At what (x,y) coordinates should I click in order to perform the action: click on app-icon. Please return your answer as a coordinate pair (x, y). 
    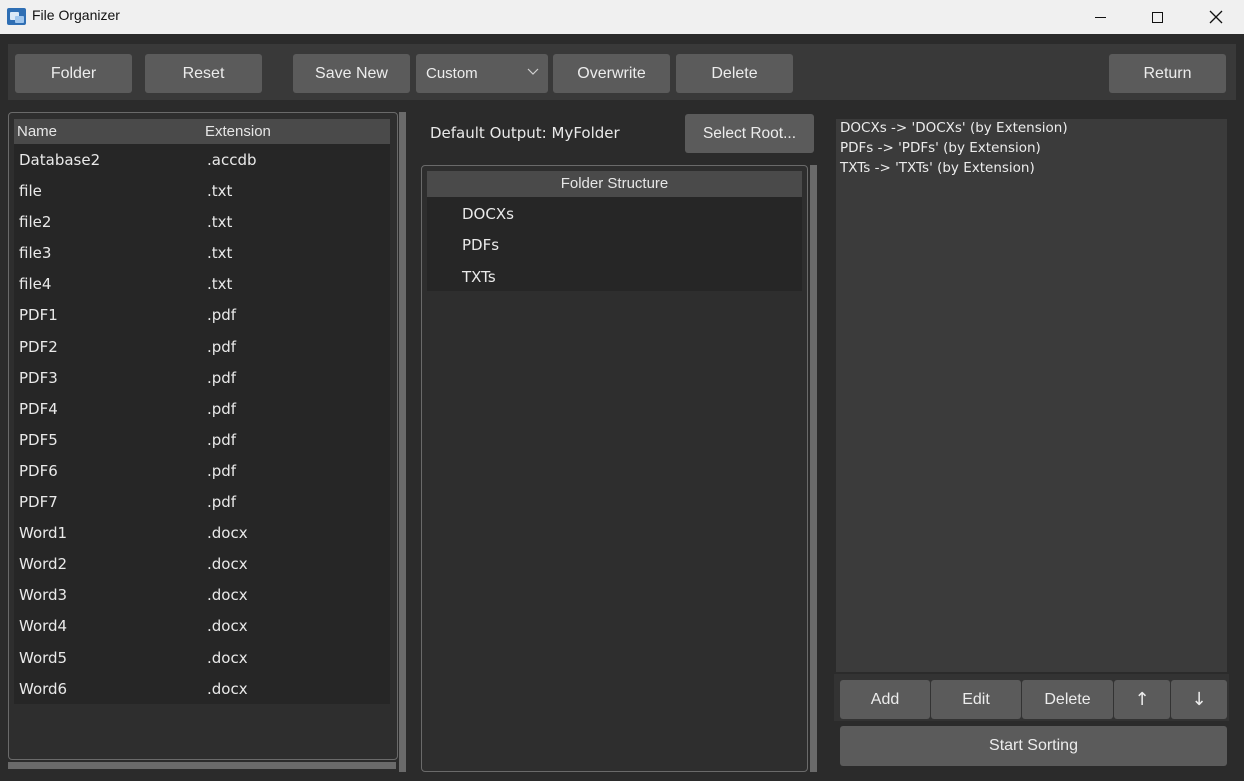
    Looking at the image, I should click on (16, 16).